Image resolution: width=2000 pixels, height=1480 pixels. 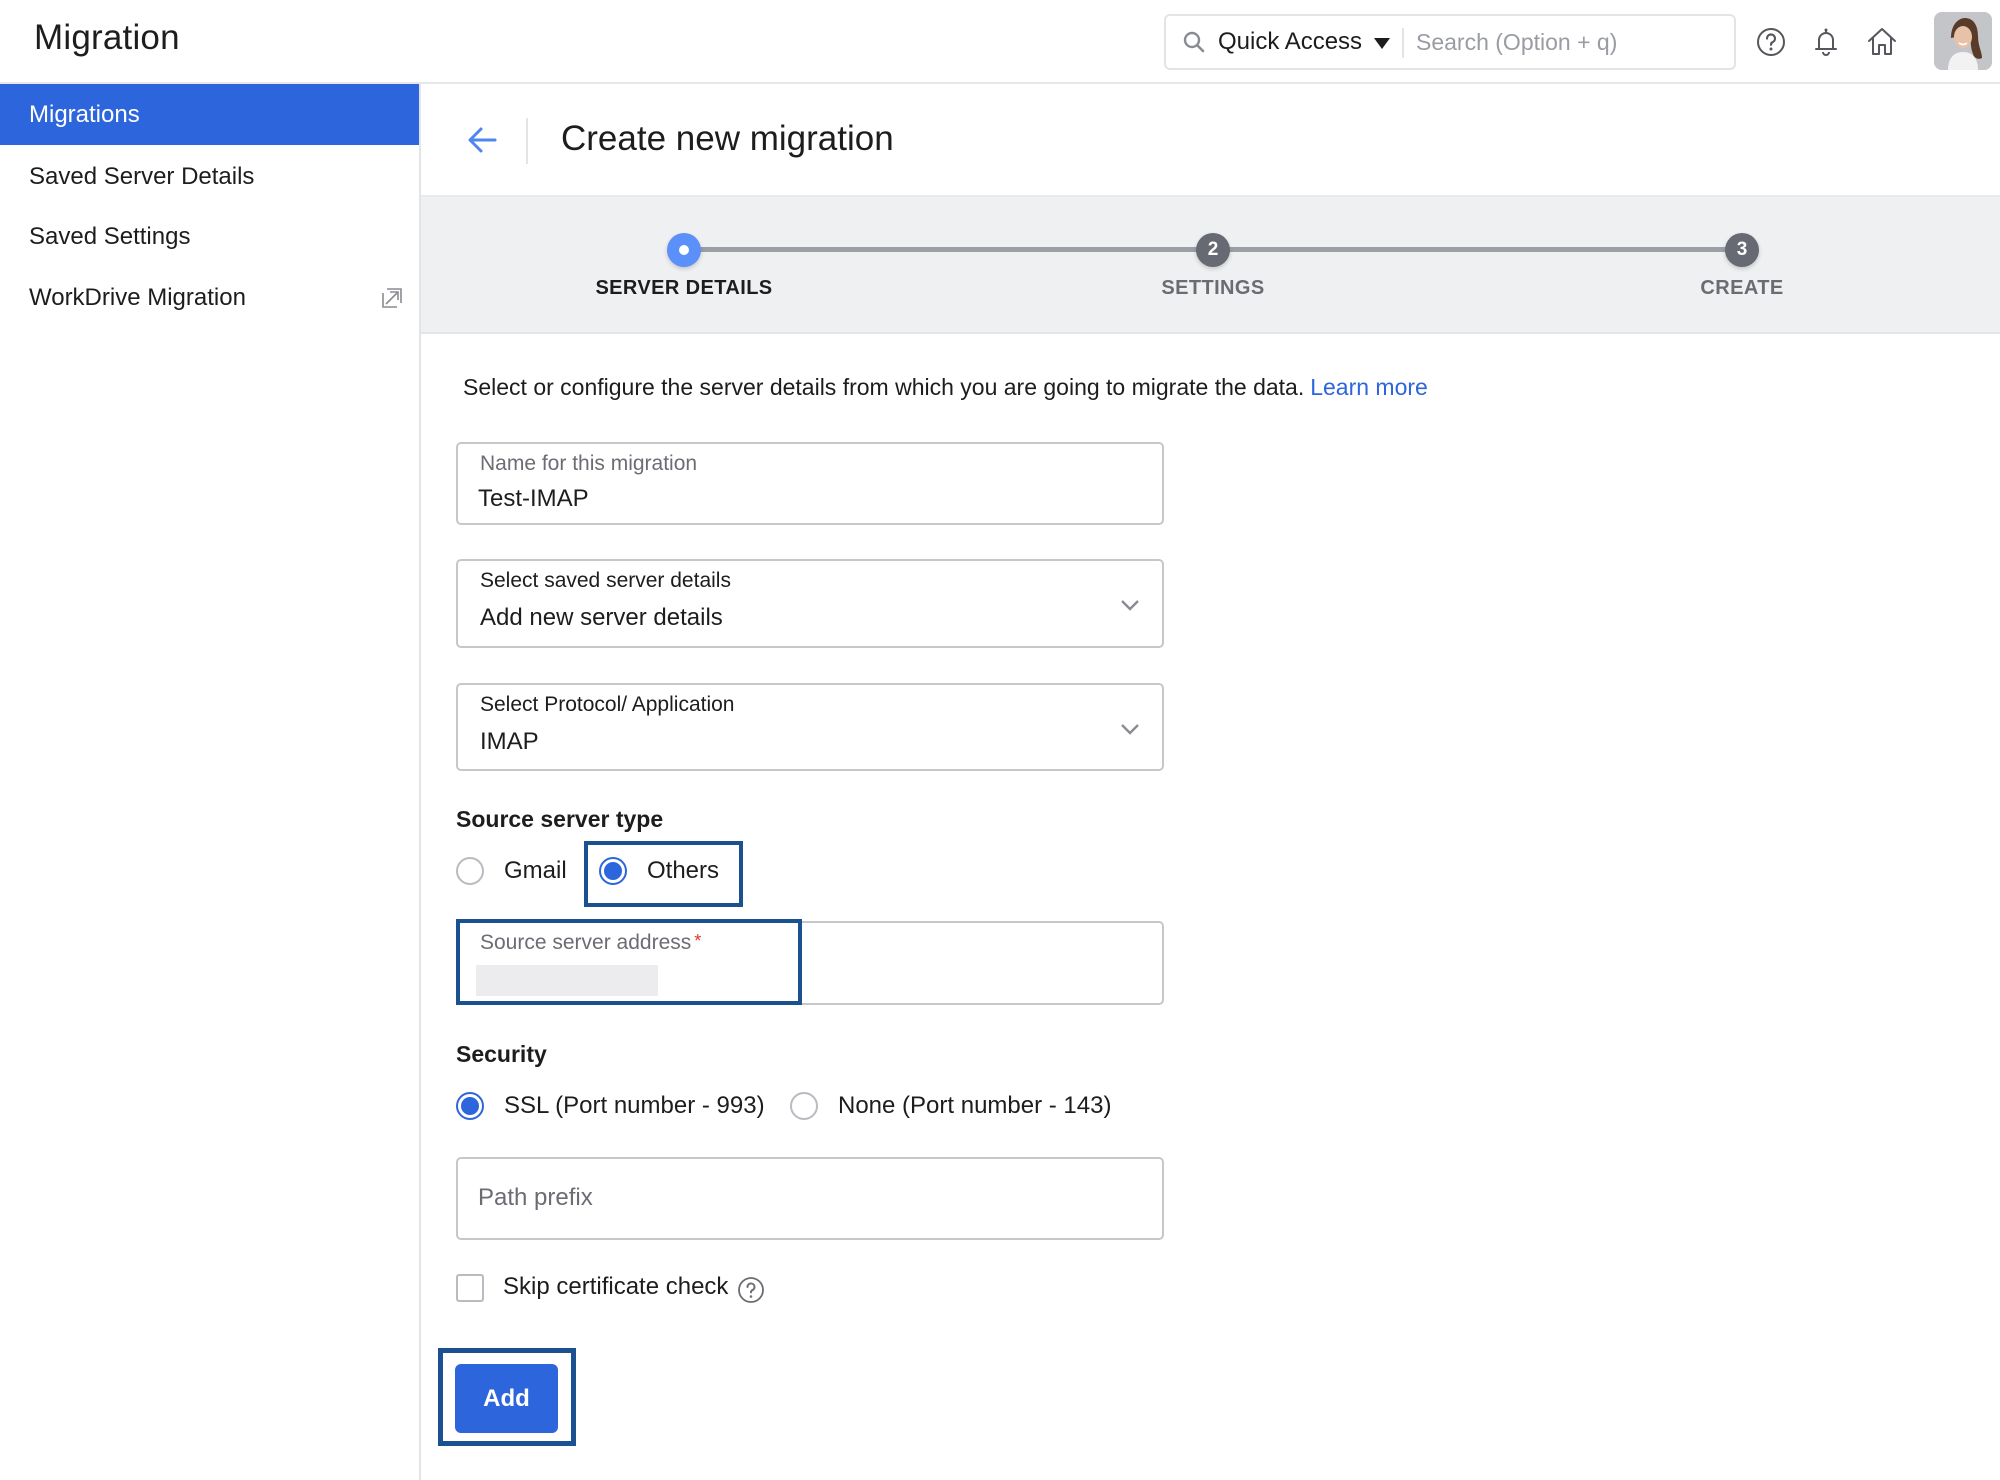 What do you see at coordinates (560, 819) in the screenshot?
I see `source-server-type-label: Source server type` at bounding box center [560, 819].